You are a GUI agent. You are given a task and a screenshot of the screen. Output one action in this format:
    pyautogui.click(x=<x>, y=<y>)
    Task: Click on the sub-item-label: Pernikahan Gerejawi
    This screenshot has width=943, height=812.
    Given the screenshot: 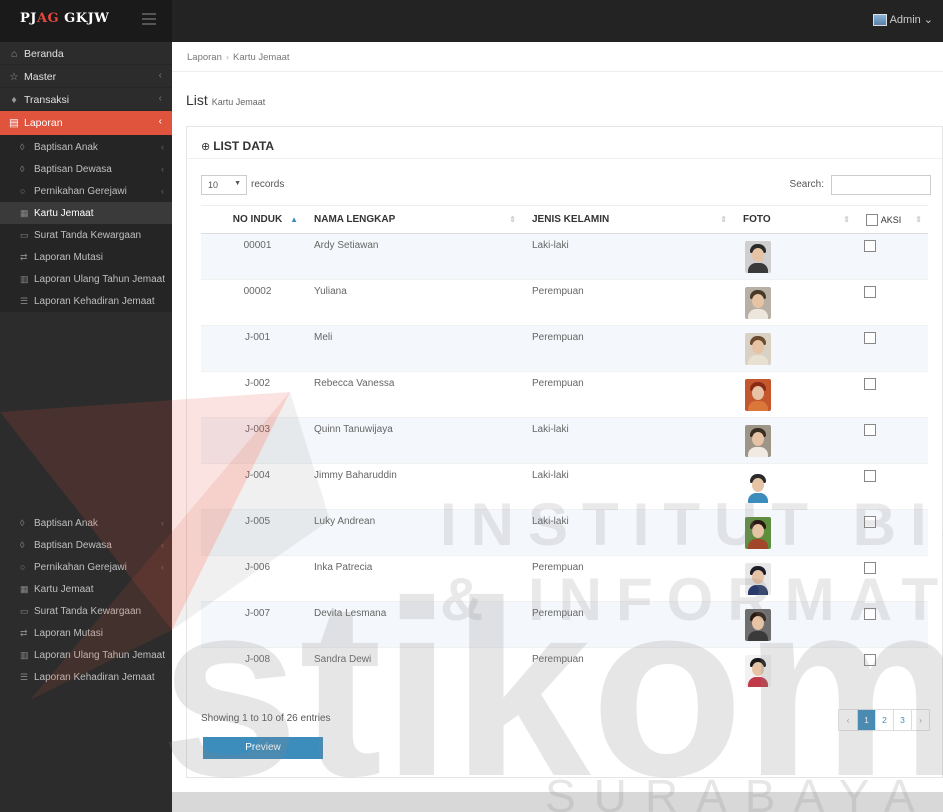 What is the action you would take?
    pyautogui.click(x=80, y=567)
    